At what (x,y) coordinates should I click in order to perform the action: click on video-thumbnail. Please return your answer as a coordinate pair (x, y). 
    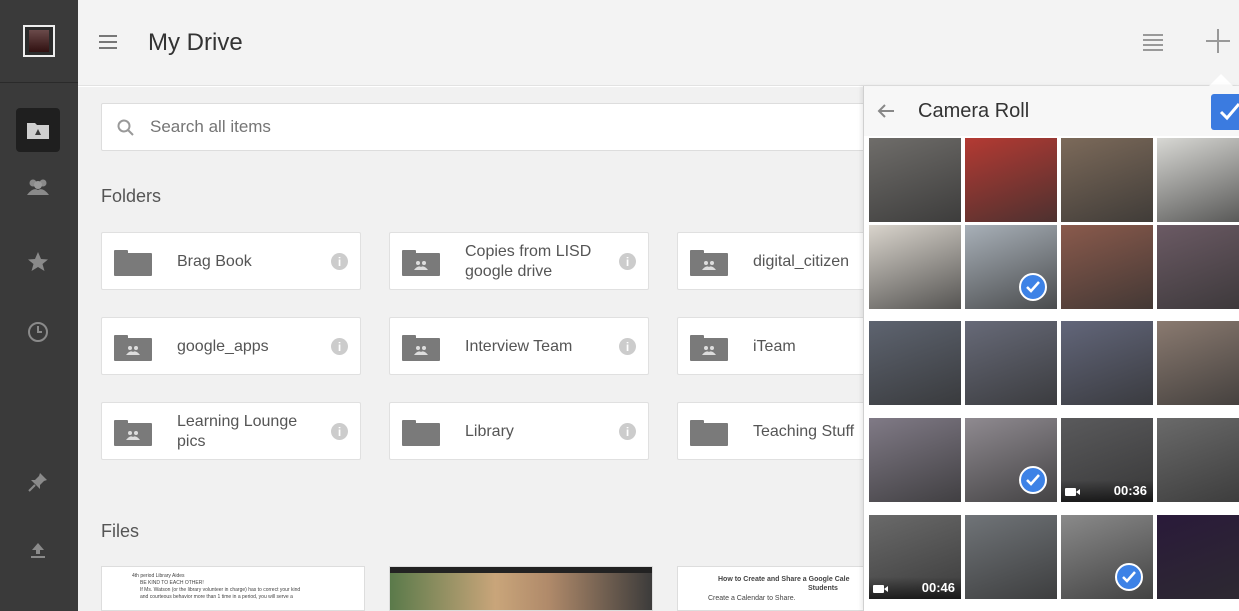
    Looking at the image, I should click on (521, 591).